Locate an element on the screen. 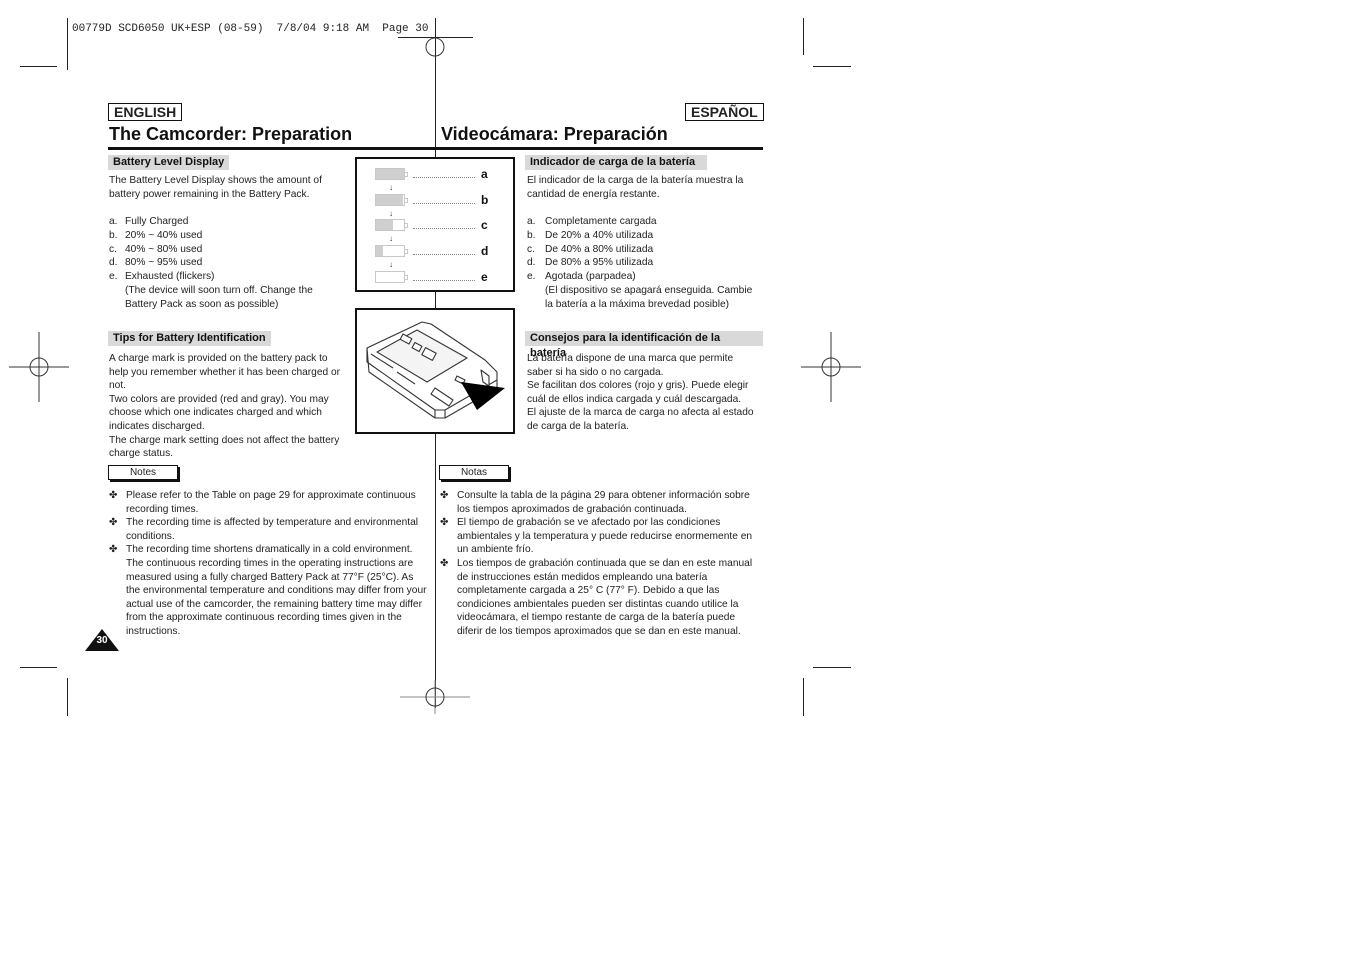 The width and height of the screenshot is (1351, 954). battery-level-label: c is located at coordinates (484, 225).